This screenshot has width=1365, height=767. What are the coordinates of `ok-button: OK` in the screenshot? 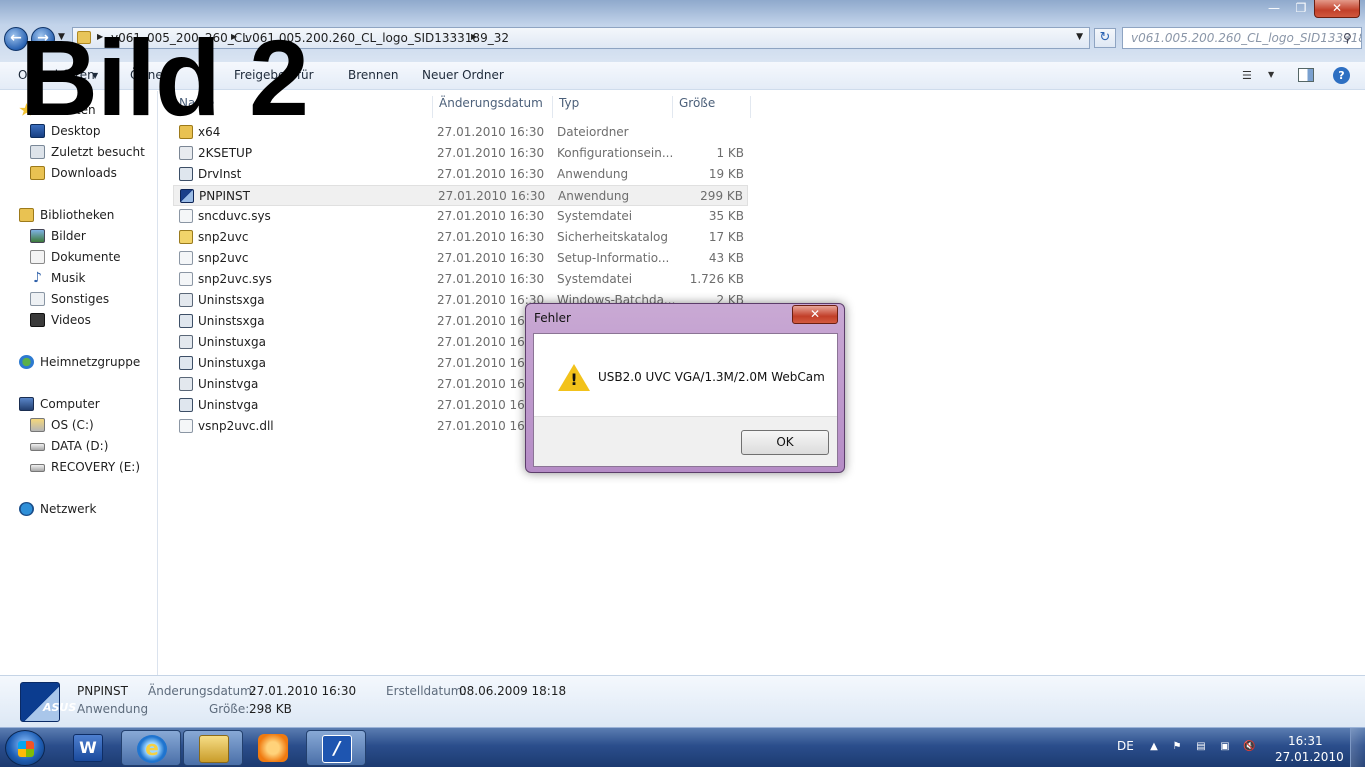 It's located at (785, 442).